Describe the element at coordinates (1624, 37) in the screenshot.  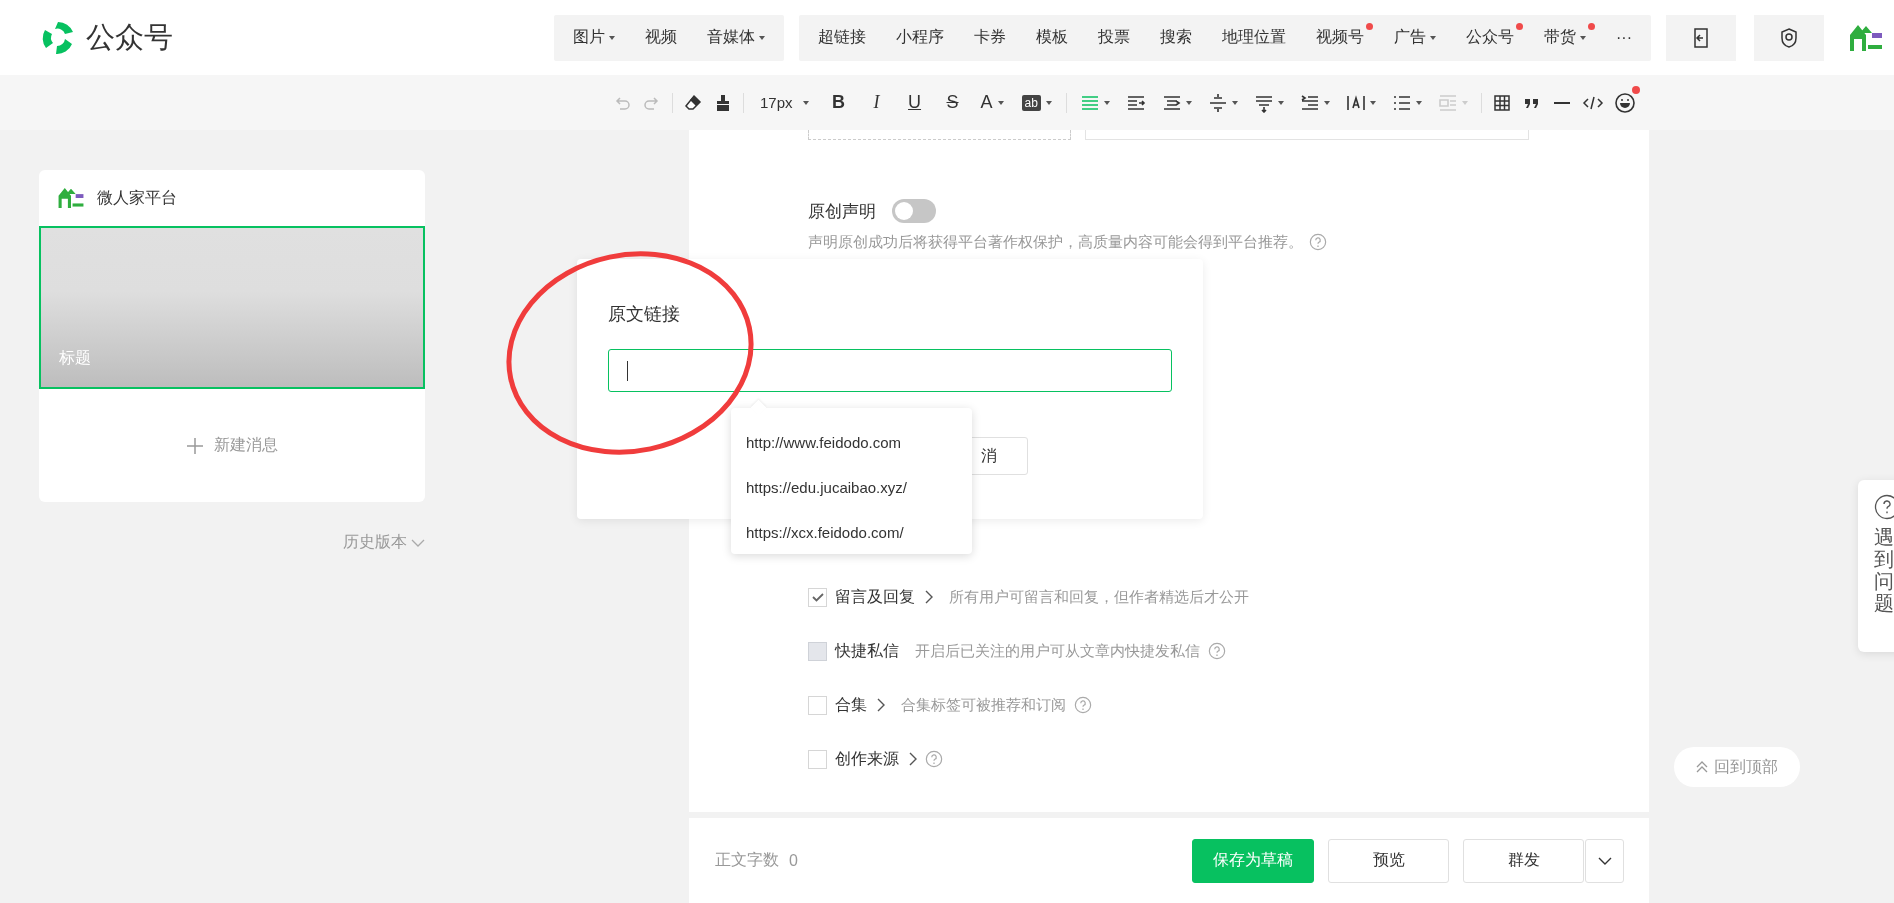
I see `nav-item: ···` at that location.